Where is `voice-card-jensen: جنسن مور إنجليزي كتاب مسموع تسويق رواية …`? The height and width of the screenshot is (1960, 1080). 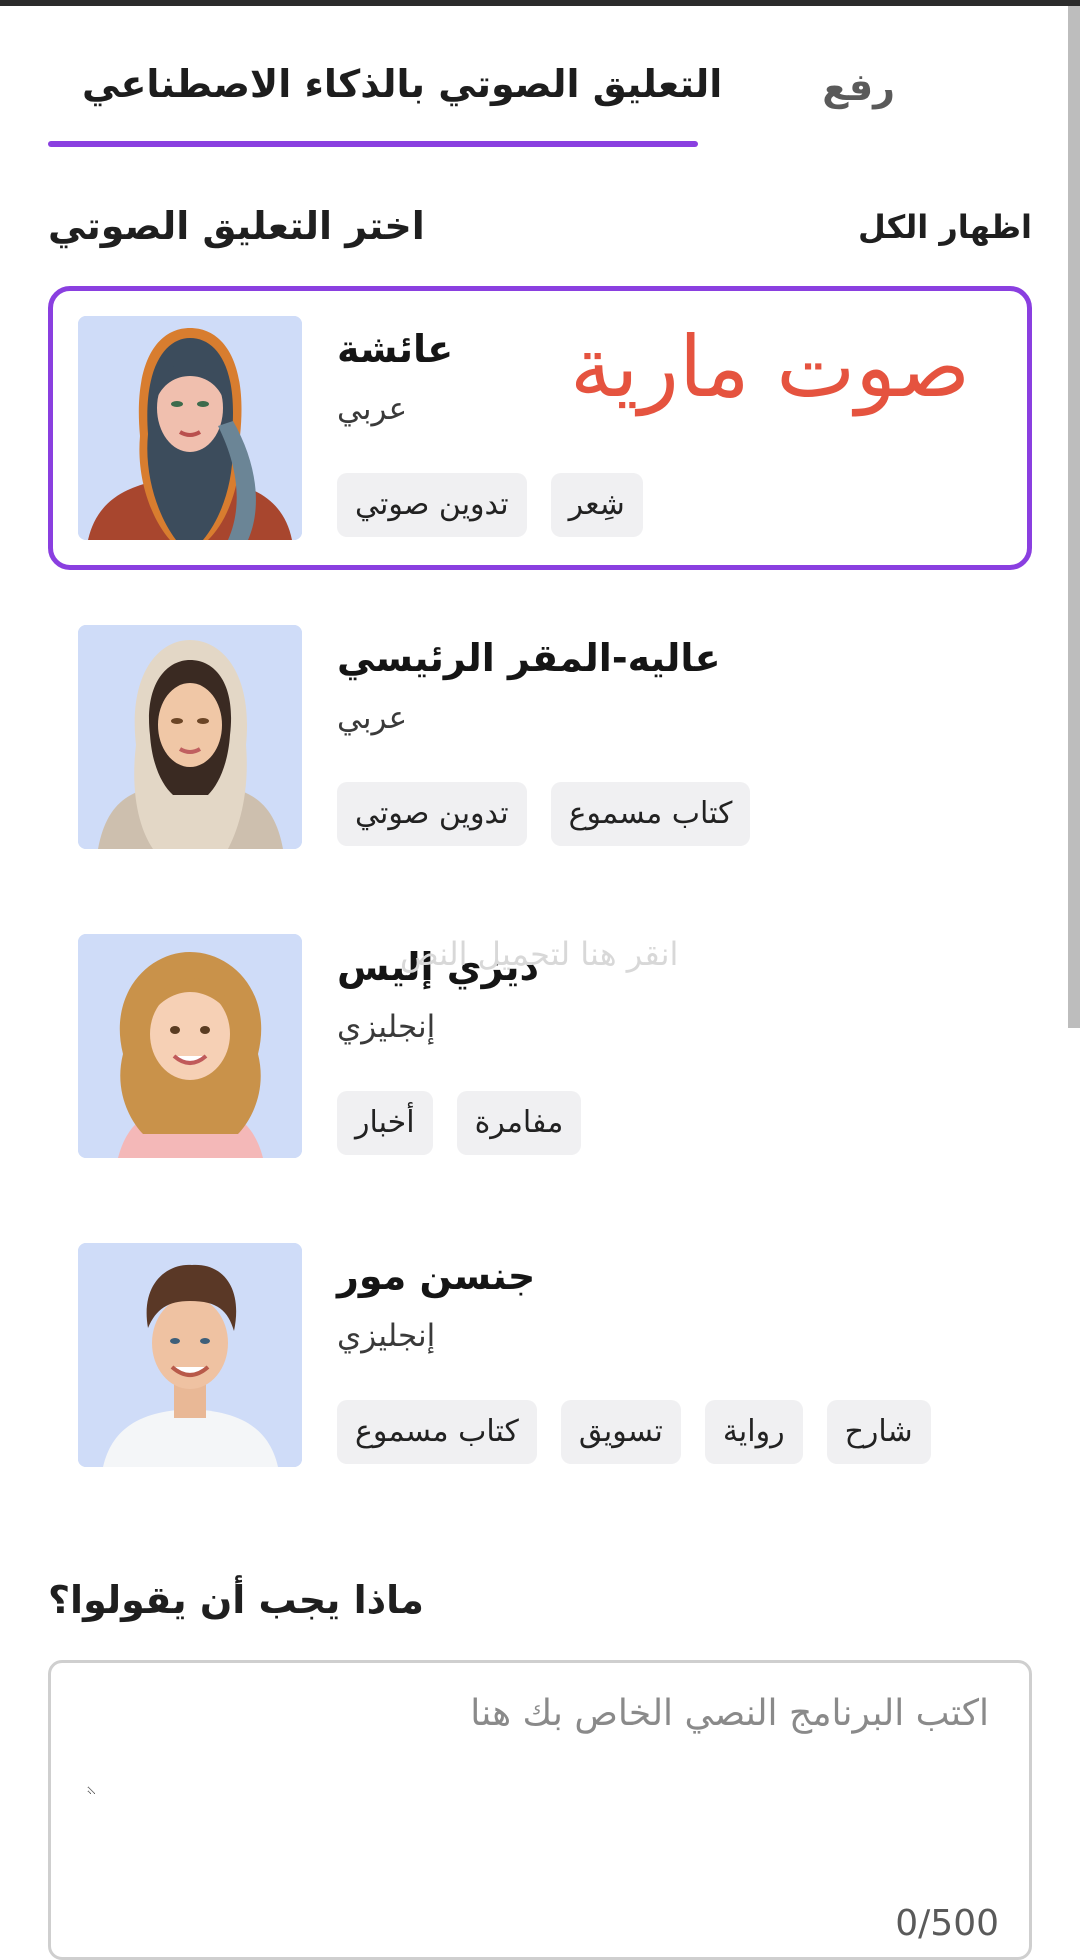
voice-card-jensen: جنسن مور إنجليزي كتاب مسموع تسويق رواية … is located at coordinates (540, 1355).